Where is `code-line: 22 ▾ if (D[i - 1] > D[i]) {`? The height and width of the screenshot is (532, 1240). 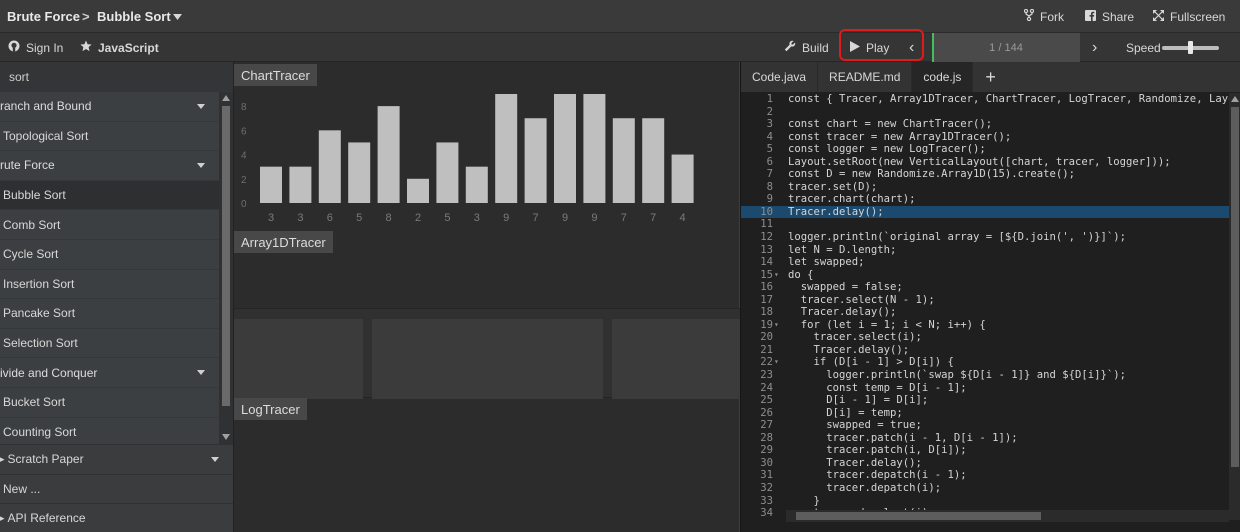
code-line: 22 ▾ if (D[i - 1] > D[i]) { is located at coordinates (985, 362).